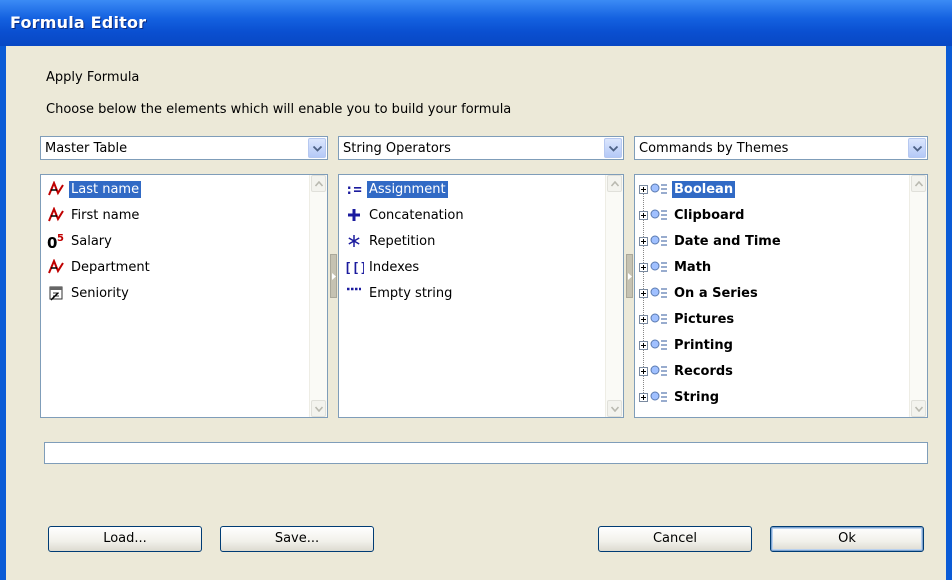 This screenshot has width=952, height=580. What do you see at coordinates (60, 238) in the screenshot?
I see `svg-text: 5` at bounding box center [60, 238].